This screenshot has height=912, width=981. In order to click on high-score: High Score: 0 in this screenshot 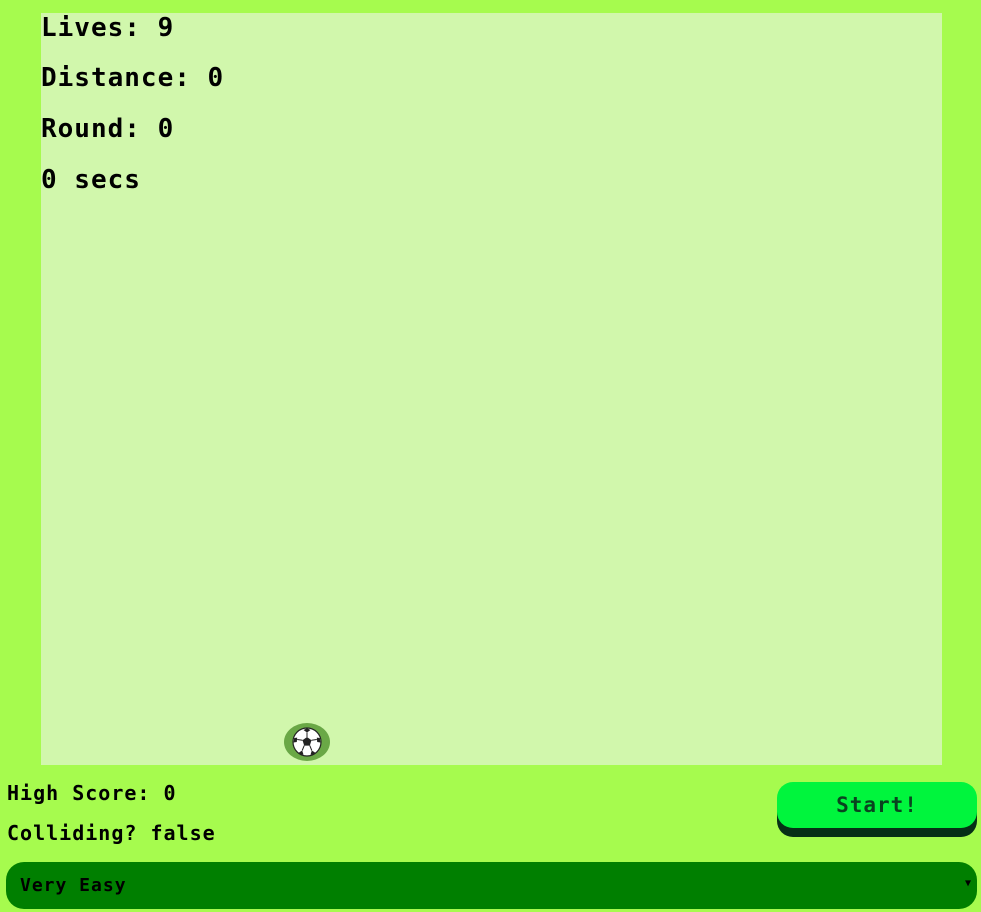, I will do `click(92, 793)`.